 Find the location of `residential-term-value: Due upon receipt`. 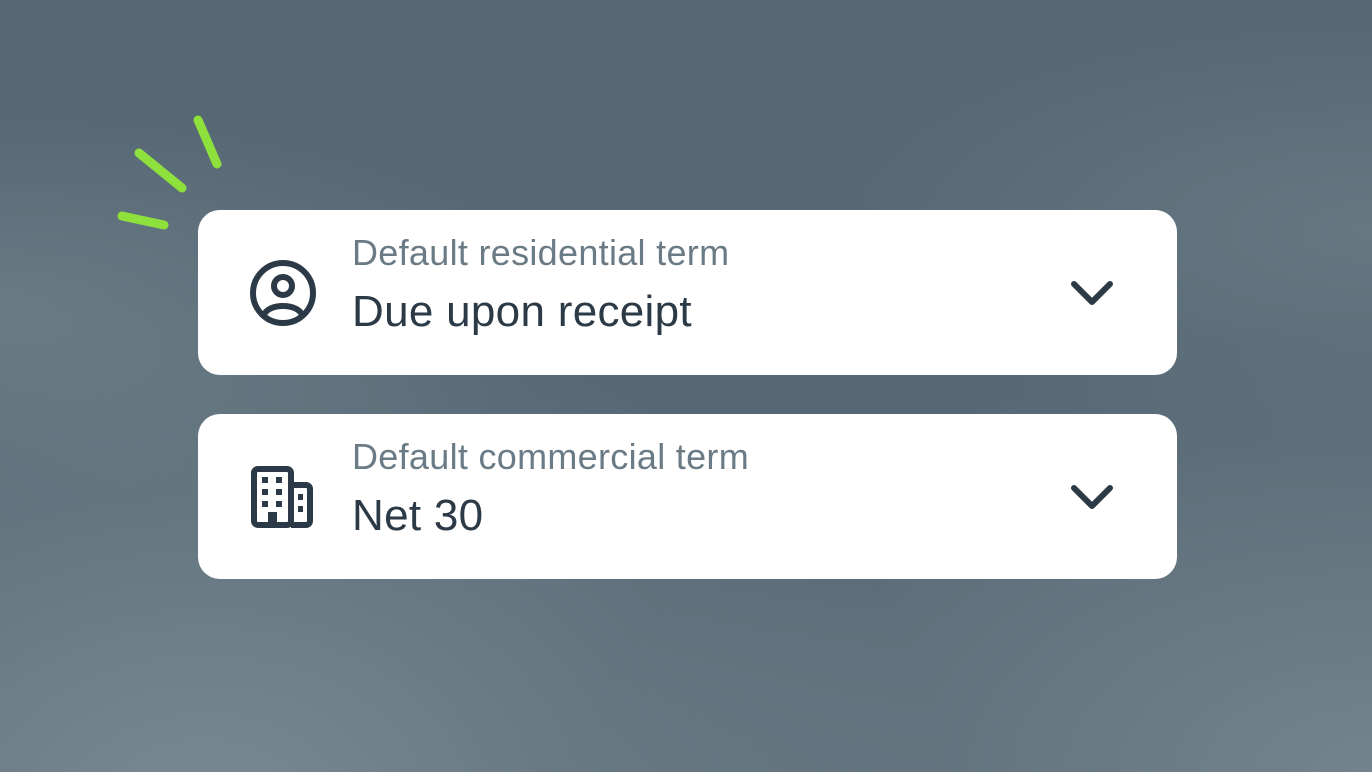

residential-term-value: Due upon receipt is located at coordinates (522, 311).